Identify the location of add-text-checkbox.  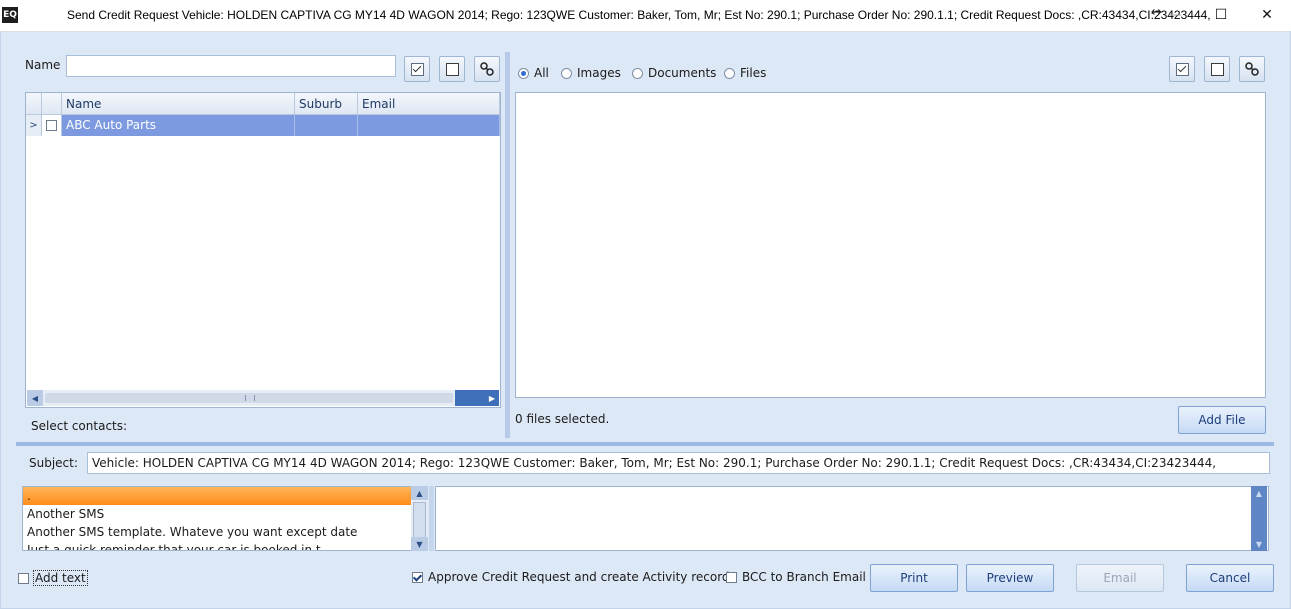
(23, 578).